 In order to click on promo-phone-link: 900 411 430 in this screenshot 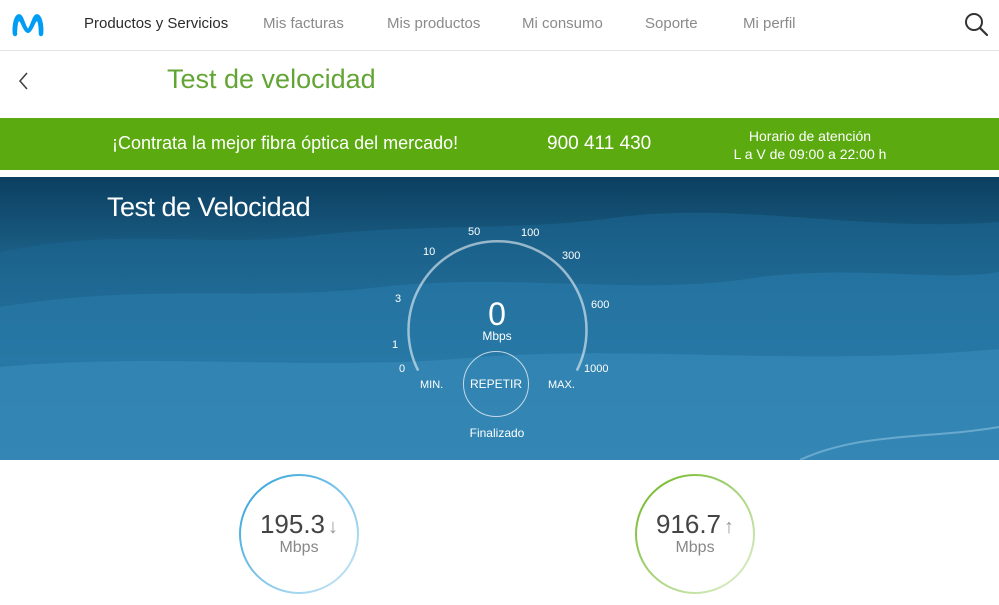, I will do `click(599, 144)`.